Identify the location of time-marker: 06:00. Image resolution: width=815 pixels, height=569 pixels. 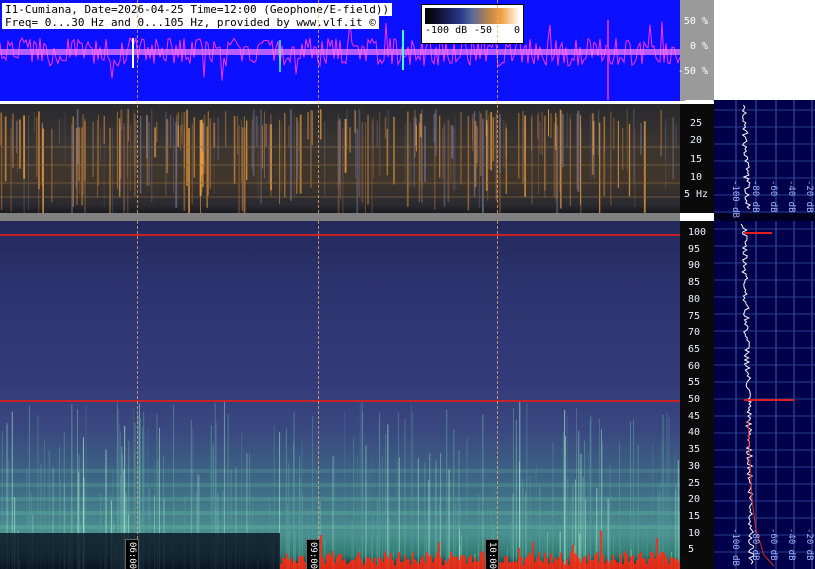
(132, 554).